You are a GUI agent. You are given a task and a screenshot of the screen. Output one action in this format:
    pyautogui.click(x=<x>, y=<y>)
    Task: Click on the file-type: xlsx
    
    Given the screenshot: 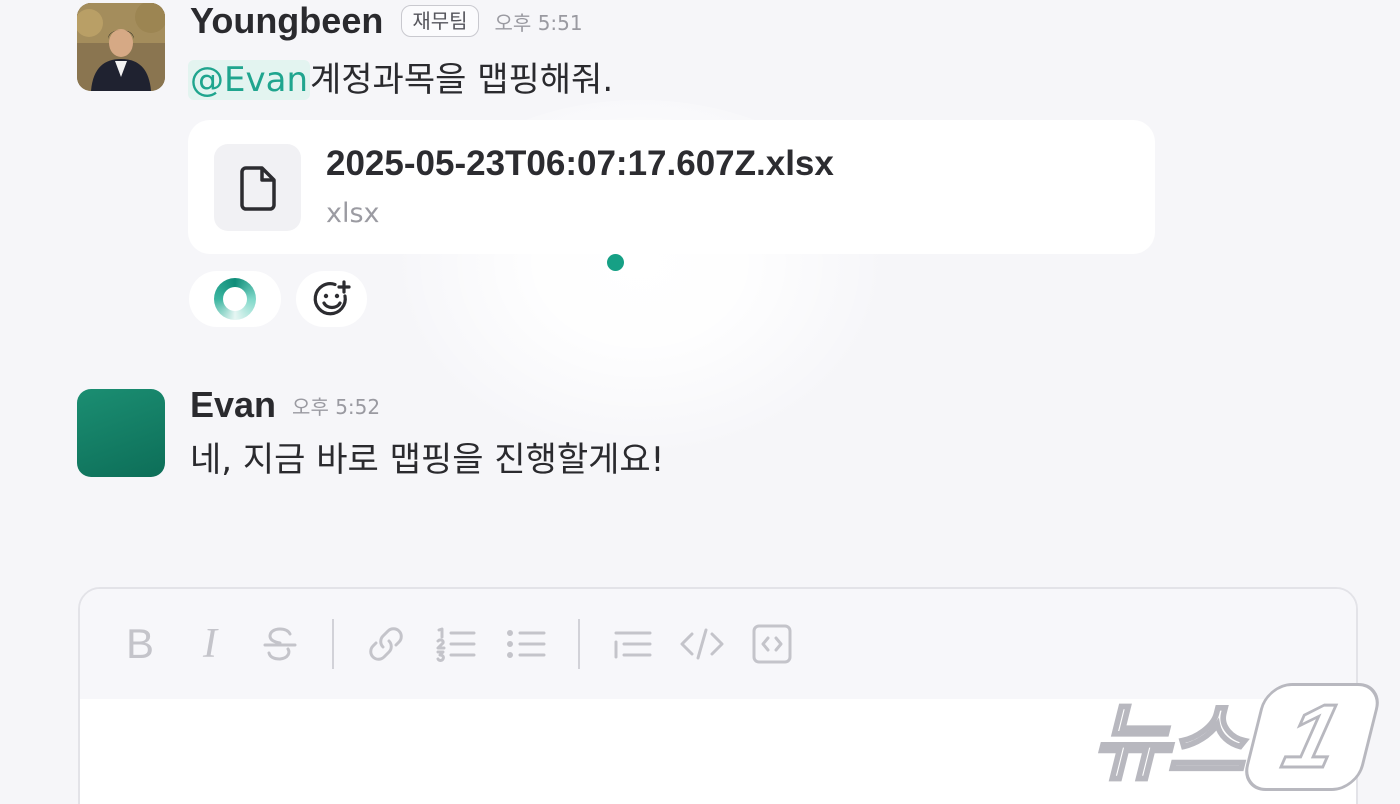 What is the action you would take?
    pyautogui.click(x=353, y=213)
    